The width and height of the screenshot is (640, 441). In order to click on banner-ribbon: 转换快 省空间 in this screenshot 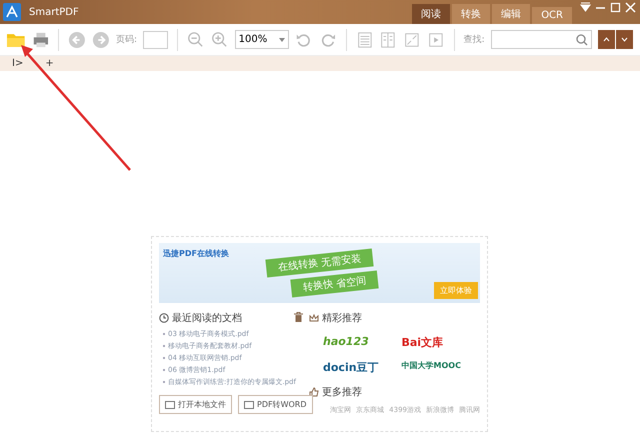, I will do `click(334, 283)`.